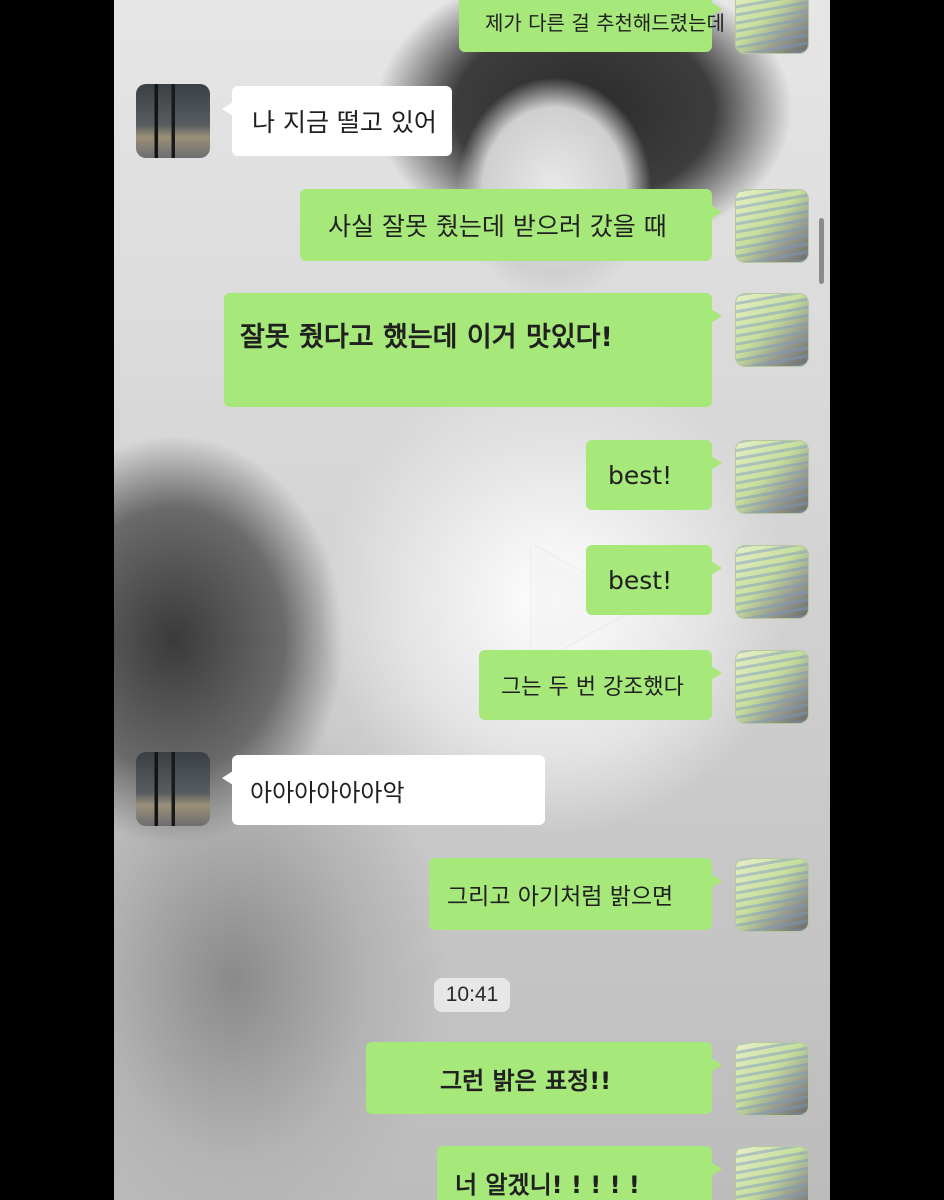 This screenshot has width=944, height=1200. I want to click on message-bubble-sent: 그는 두 번 강조했다, so click(600, 685).